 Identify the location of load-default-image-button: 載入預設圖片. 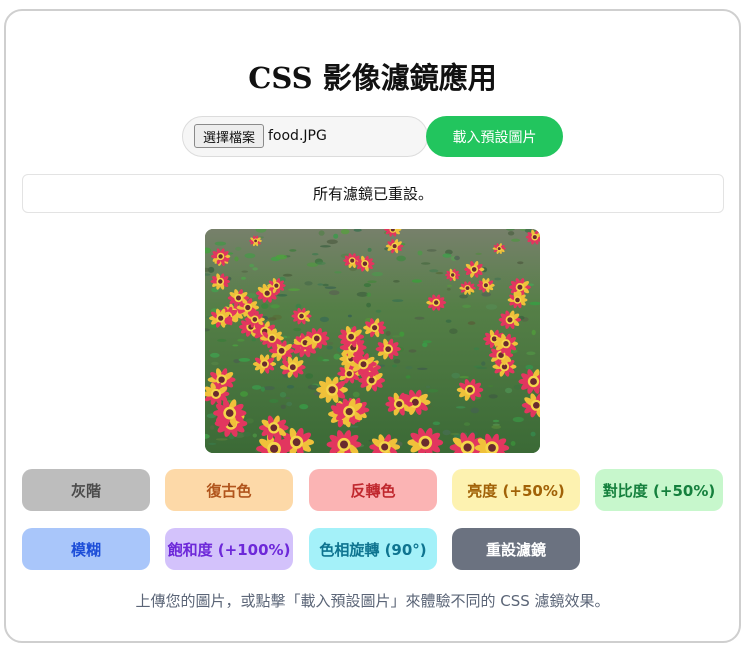
(494, 136).